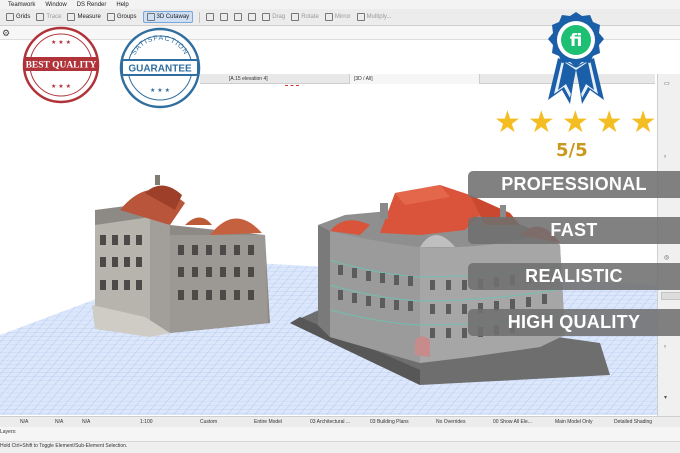  What do you see at coordinates (328, 17) in the screenshot?
I see `mirror-icon` at bounding box center [328, 17].